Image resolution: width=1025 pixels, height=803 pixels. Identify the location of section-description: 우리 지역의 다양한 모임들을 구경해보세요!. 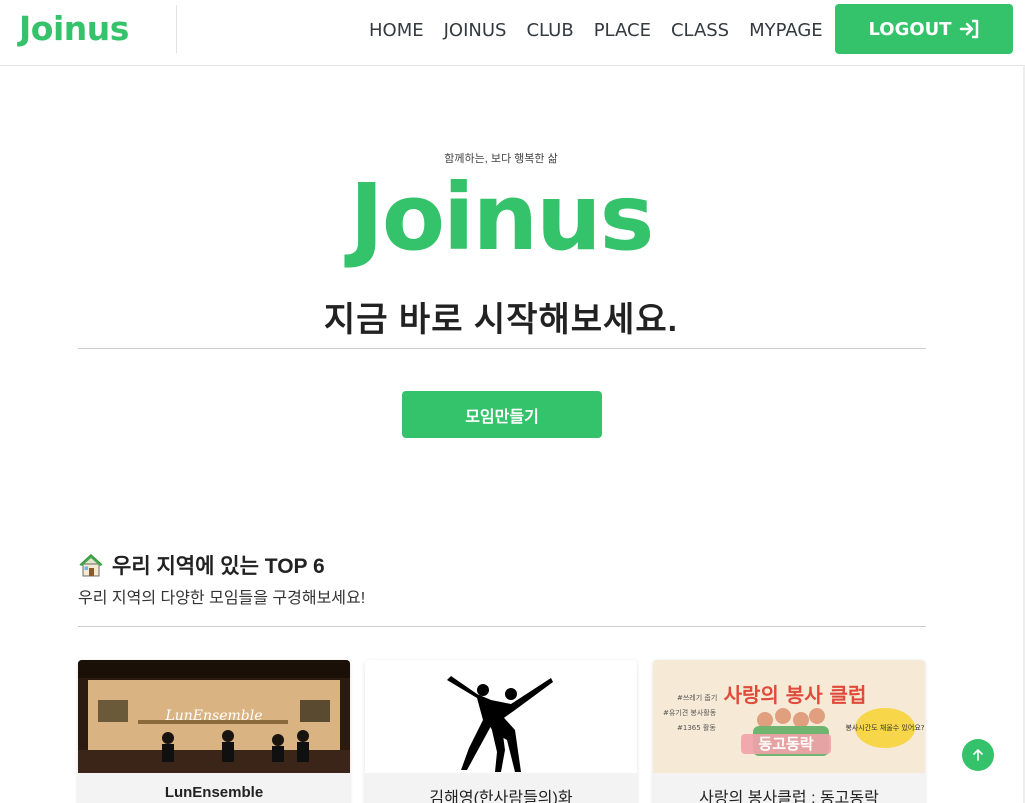
(222, 598).